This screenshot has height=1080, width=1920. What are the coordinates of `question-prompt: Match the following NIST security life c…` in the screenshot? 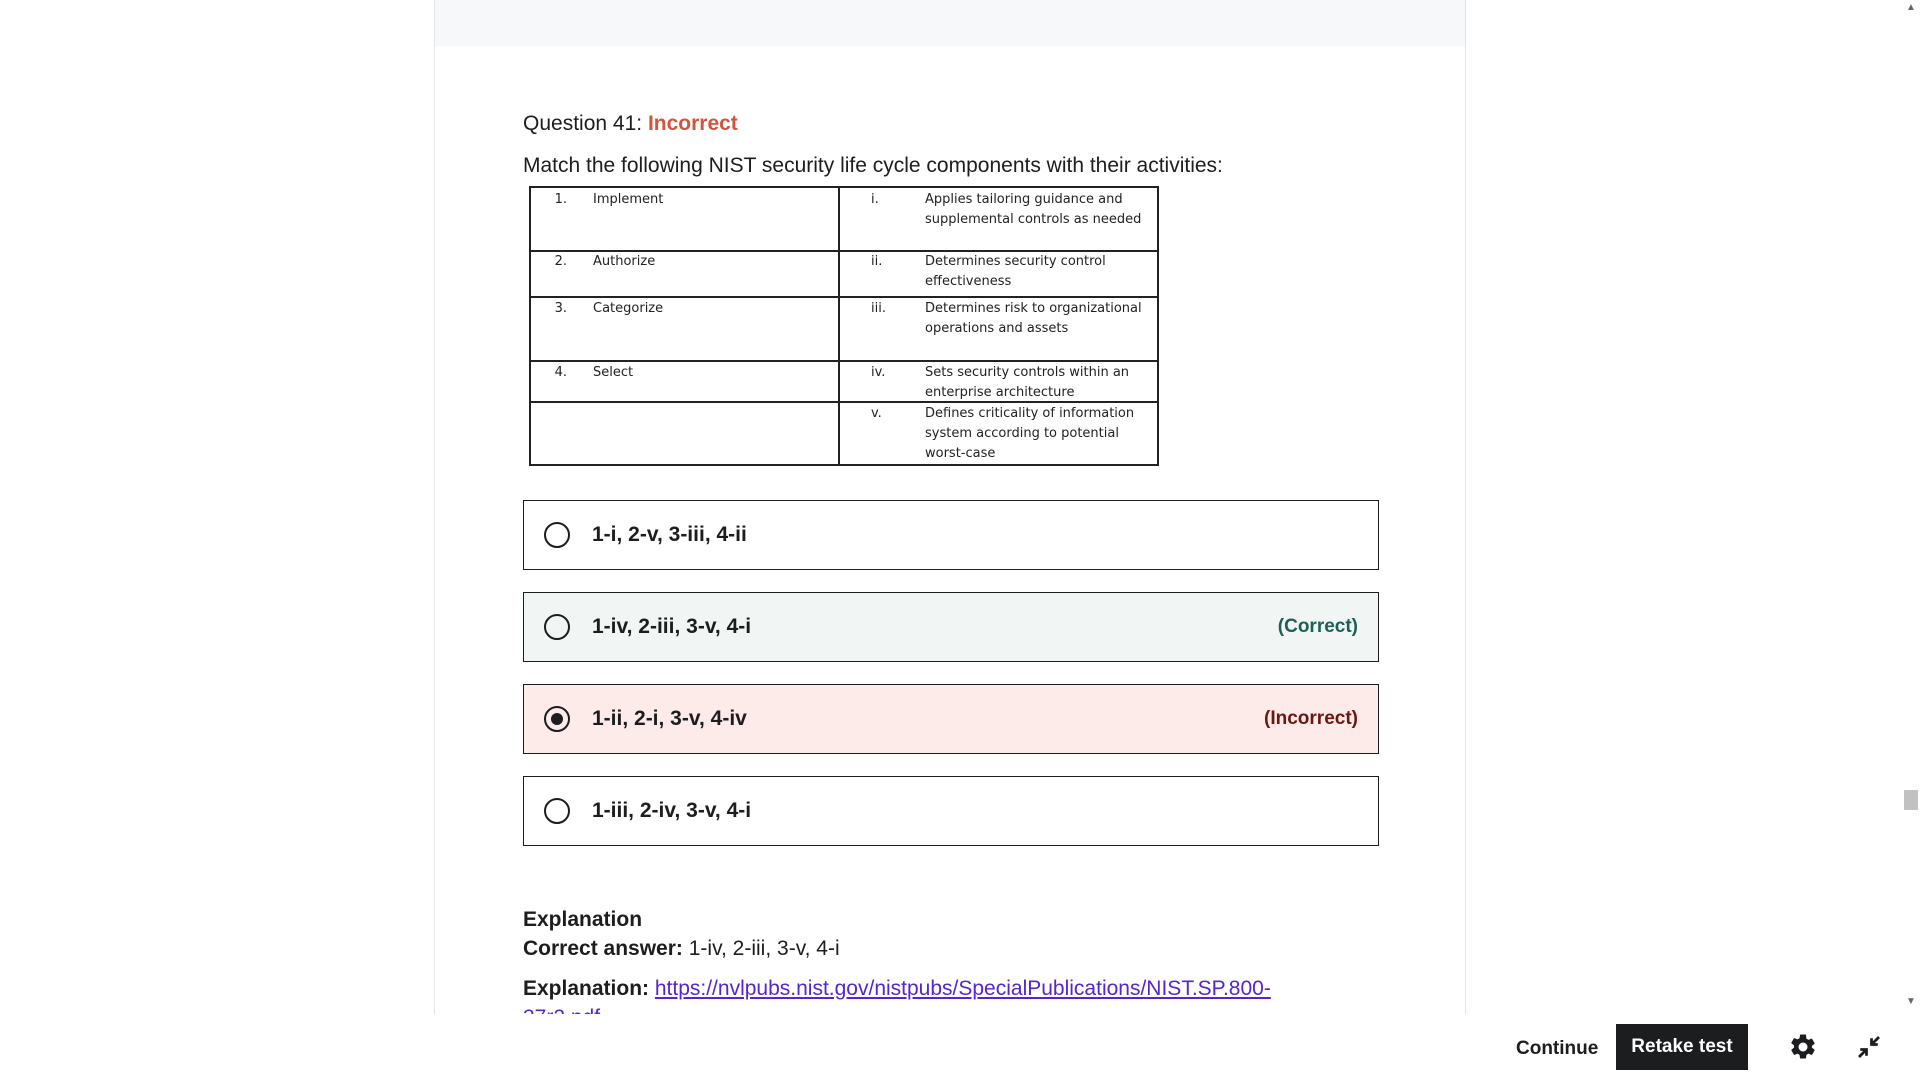 It's located at (873, 165).